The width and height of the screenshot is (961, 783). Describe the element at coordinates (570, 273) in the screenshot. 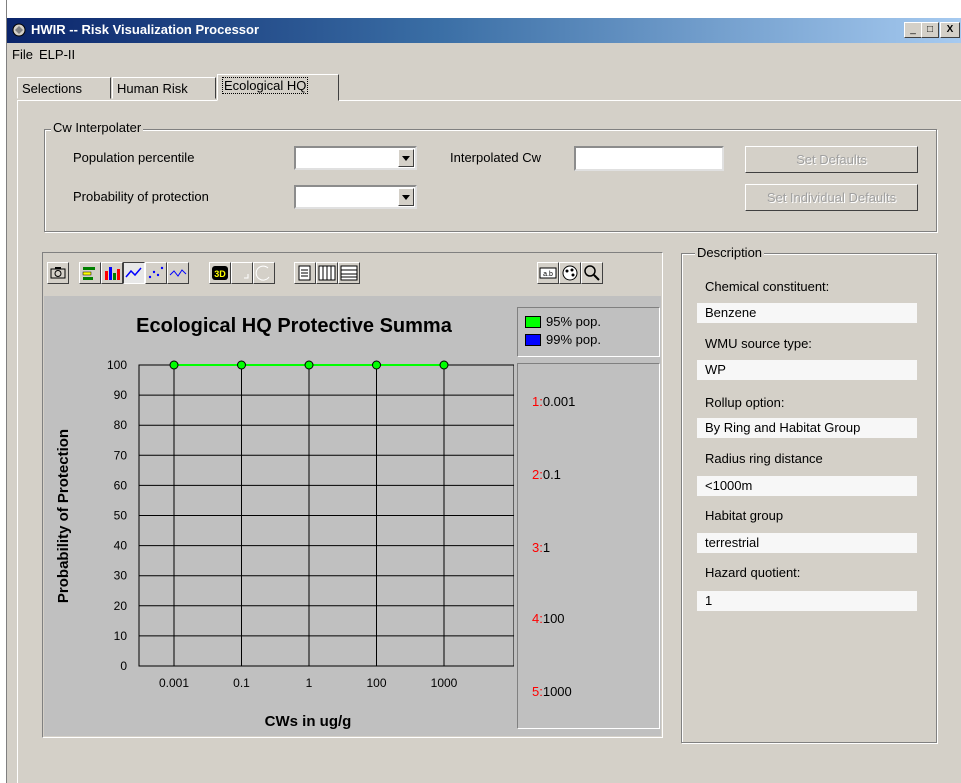

I see `palette-icon` at that location.